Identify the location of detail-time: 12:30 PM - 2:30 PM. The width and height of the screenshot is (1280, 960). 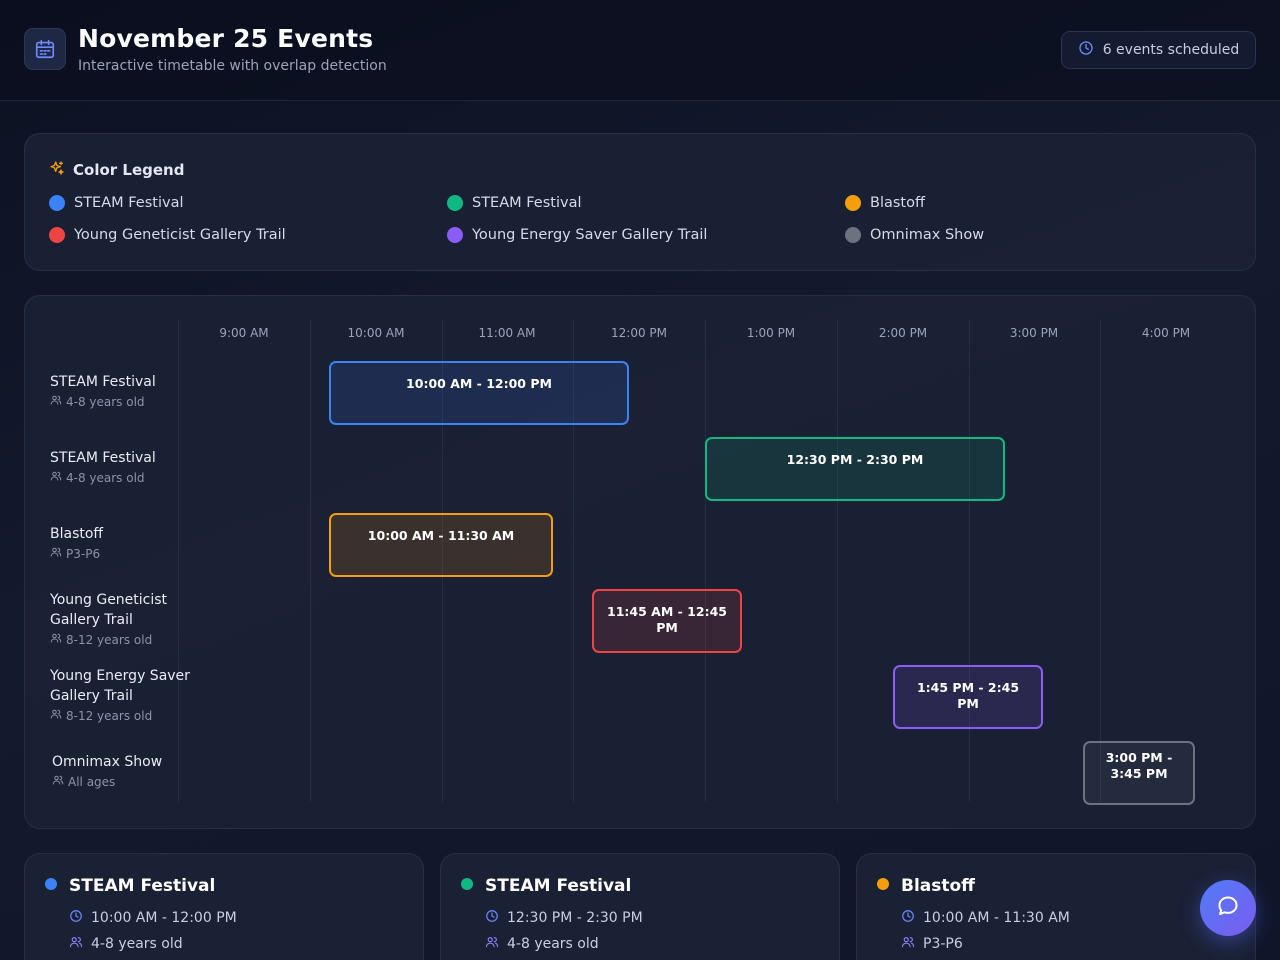
(575, 918).